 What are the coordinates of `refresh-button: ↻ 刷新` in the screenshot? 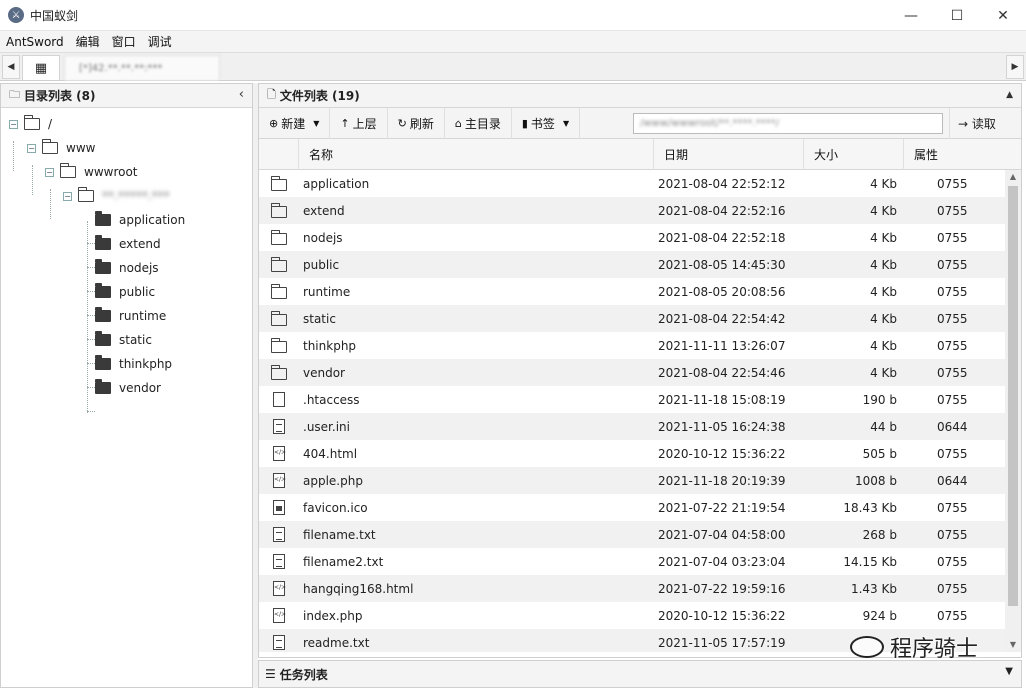 It's located at (416, 123).